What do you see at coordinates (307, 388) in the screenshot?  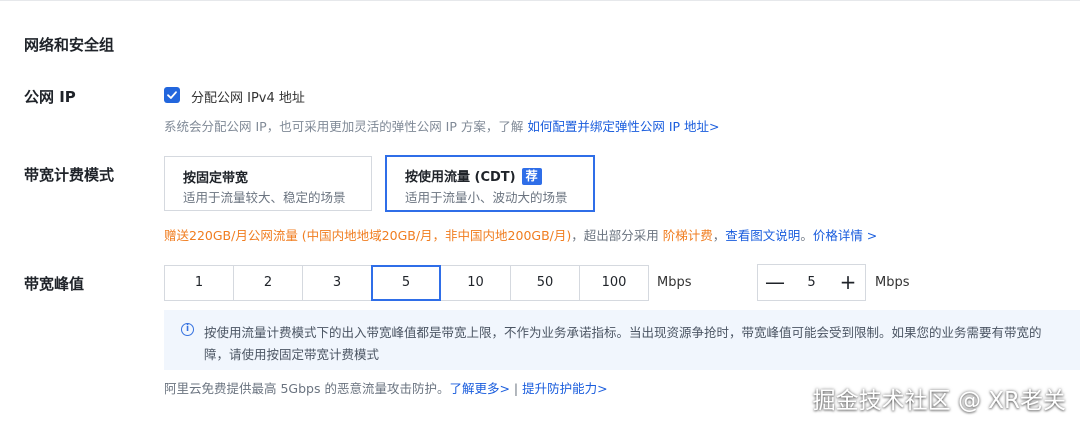 I see `ddos-text: 阿里云免费提供最高 5Gbps 的恶意流量攻击防护。` at bounding box center [307, 388].